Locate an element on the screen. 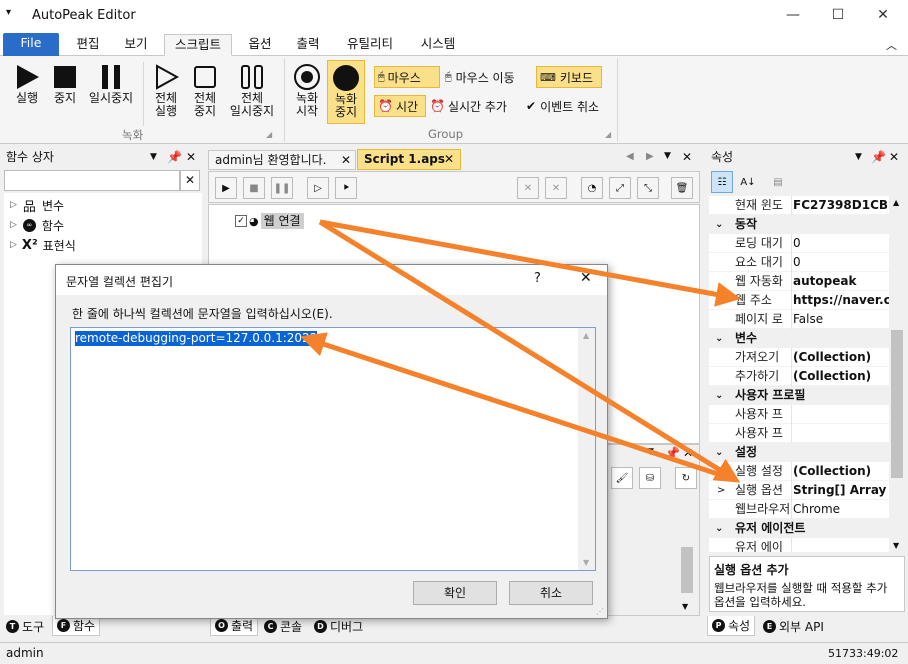 The image size is (908, 664). tab-utility: 유틸리티 is located at coordinates (370, 45).